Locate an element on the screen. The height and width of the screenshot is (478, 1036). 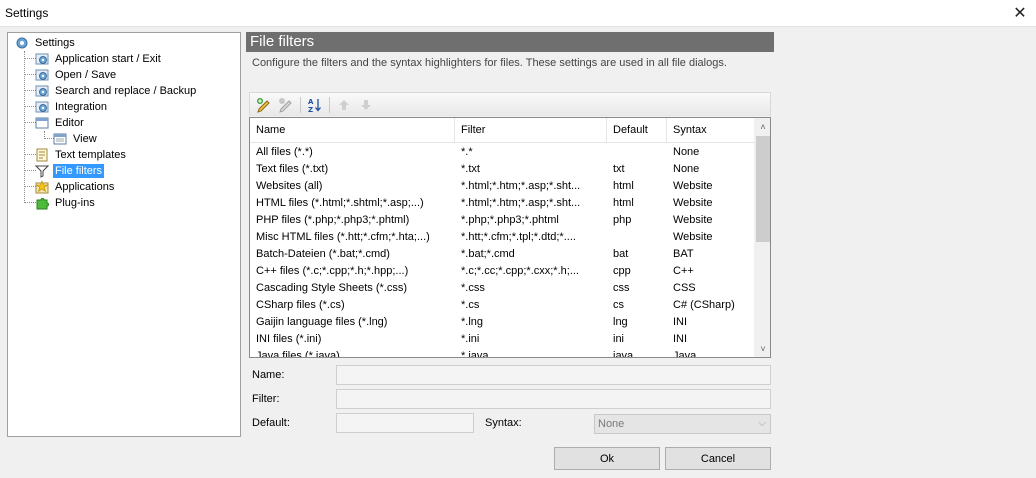
pencil-delete-icon is located at coordinates (285, 105).